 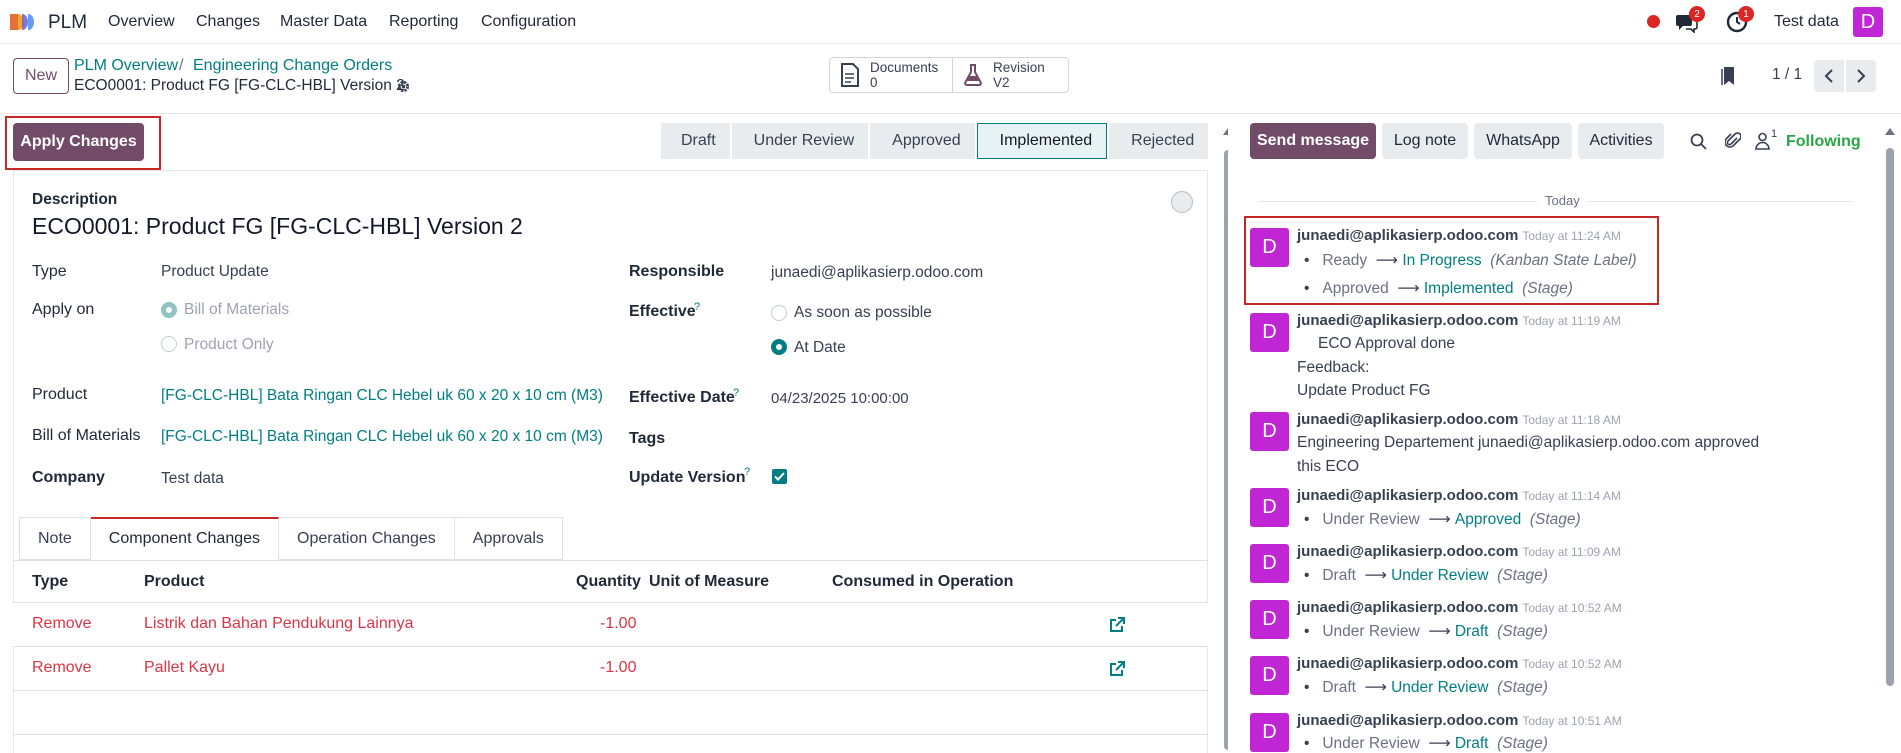 What do you see at coordinates (1690, 20) in the screenshot?
I see `messaging-button: 2` at bounding box center [1690, 20].